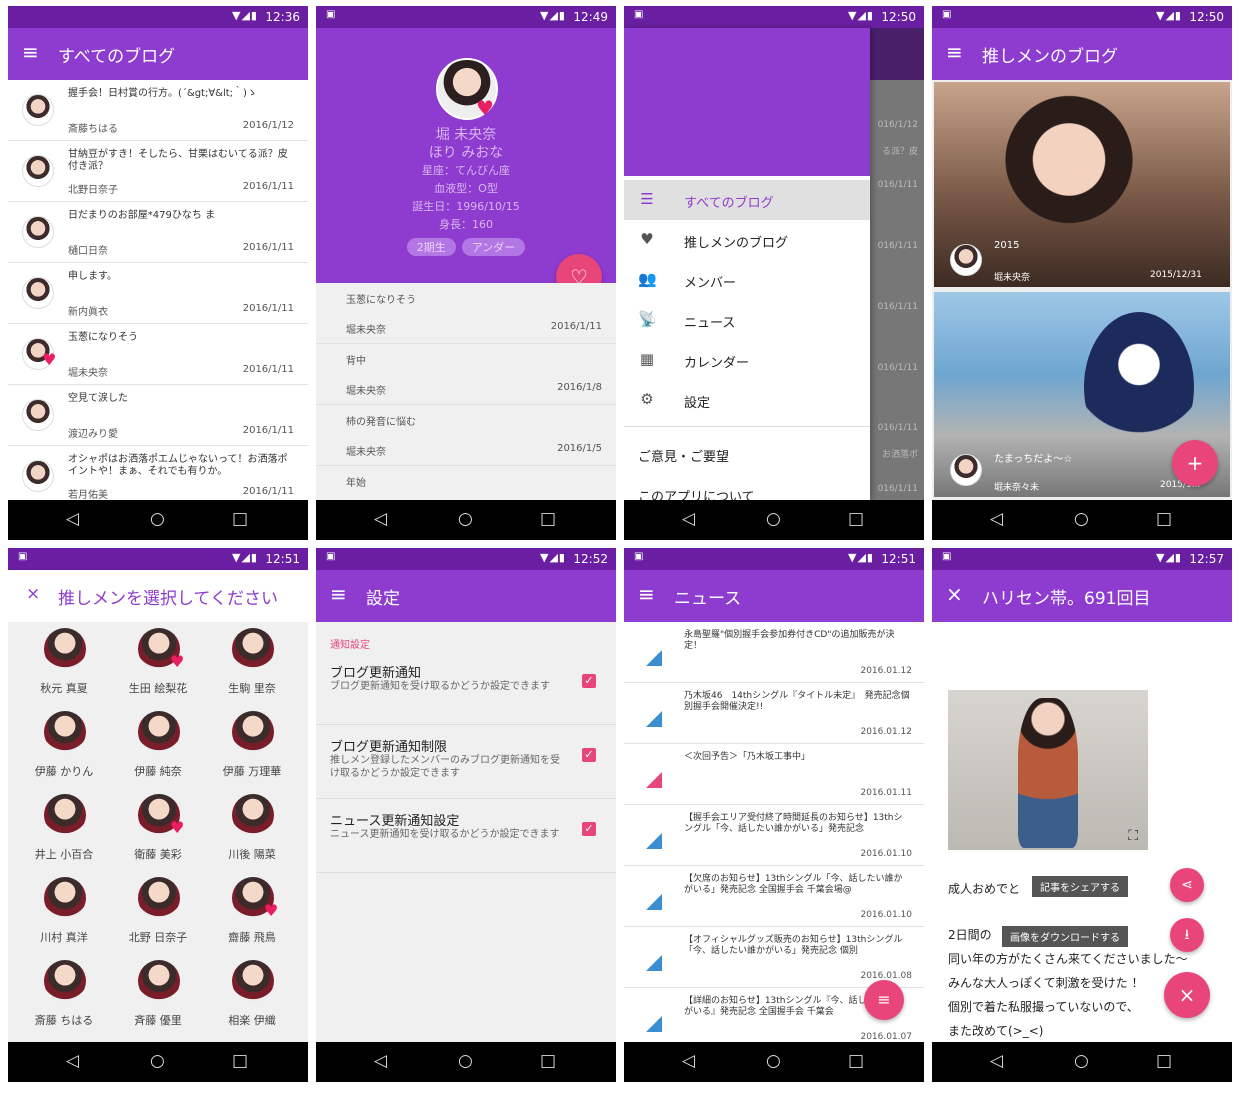 The width and height of the screenshot is (1242, 1096). I want to click on blog-title: 玉葱になりそう, so click(103, 337).